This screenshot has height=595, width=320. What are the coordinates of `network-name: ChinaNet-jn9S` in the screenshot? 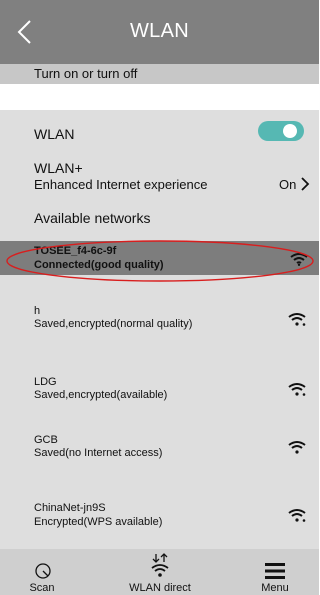 It's located at (70, 508).